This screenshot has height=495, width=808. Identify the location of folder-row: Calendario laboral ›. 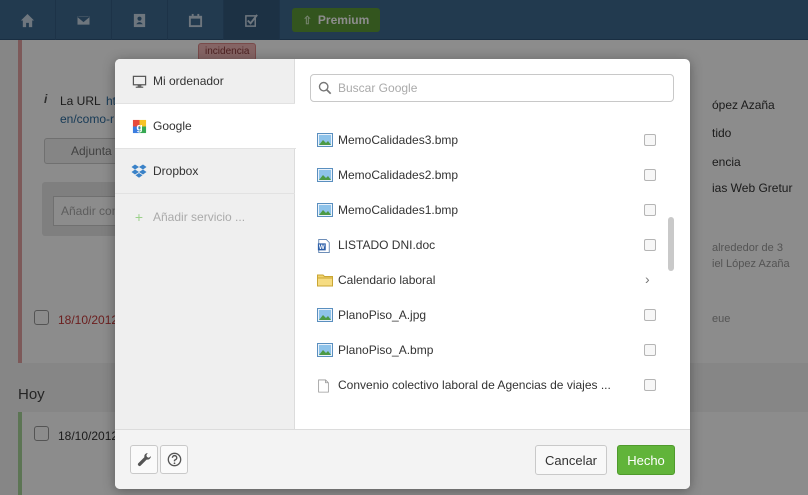
(485, 280).